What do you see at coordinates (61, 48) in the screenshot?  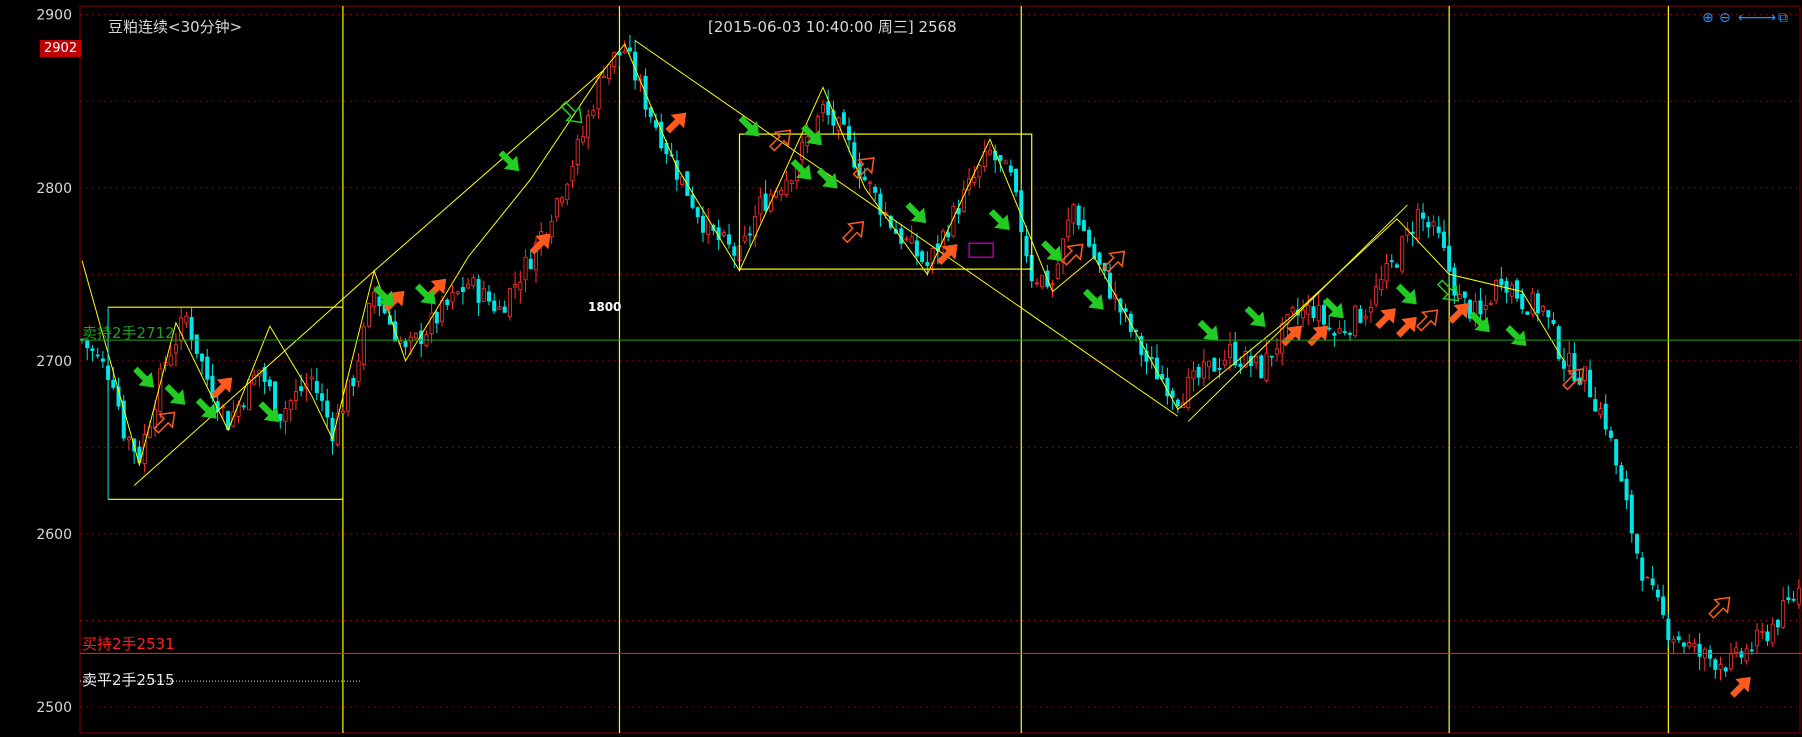 I see `y-top-badge: 2902` at bounding box center [61, 48].